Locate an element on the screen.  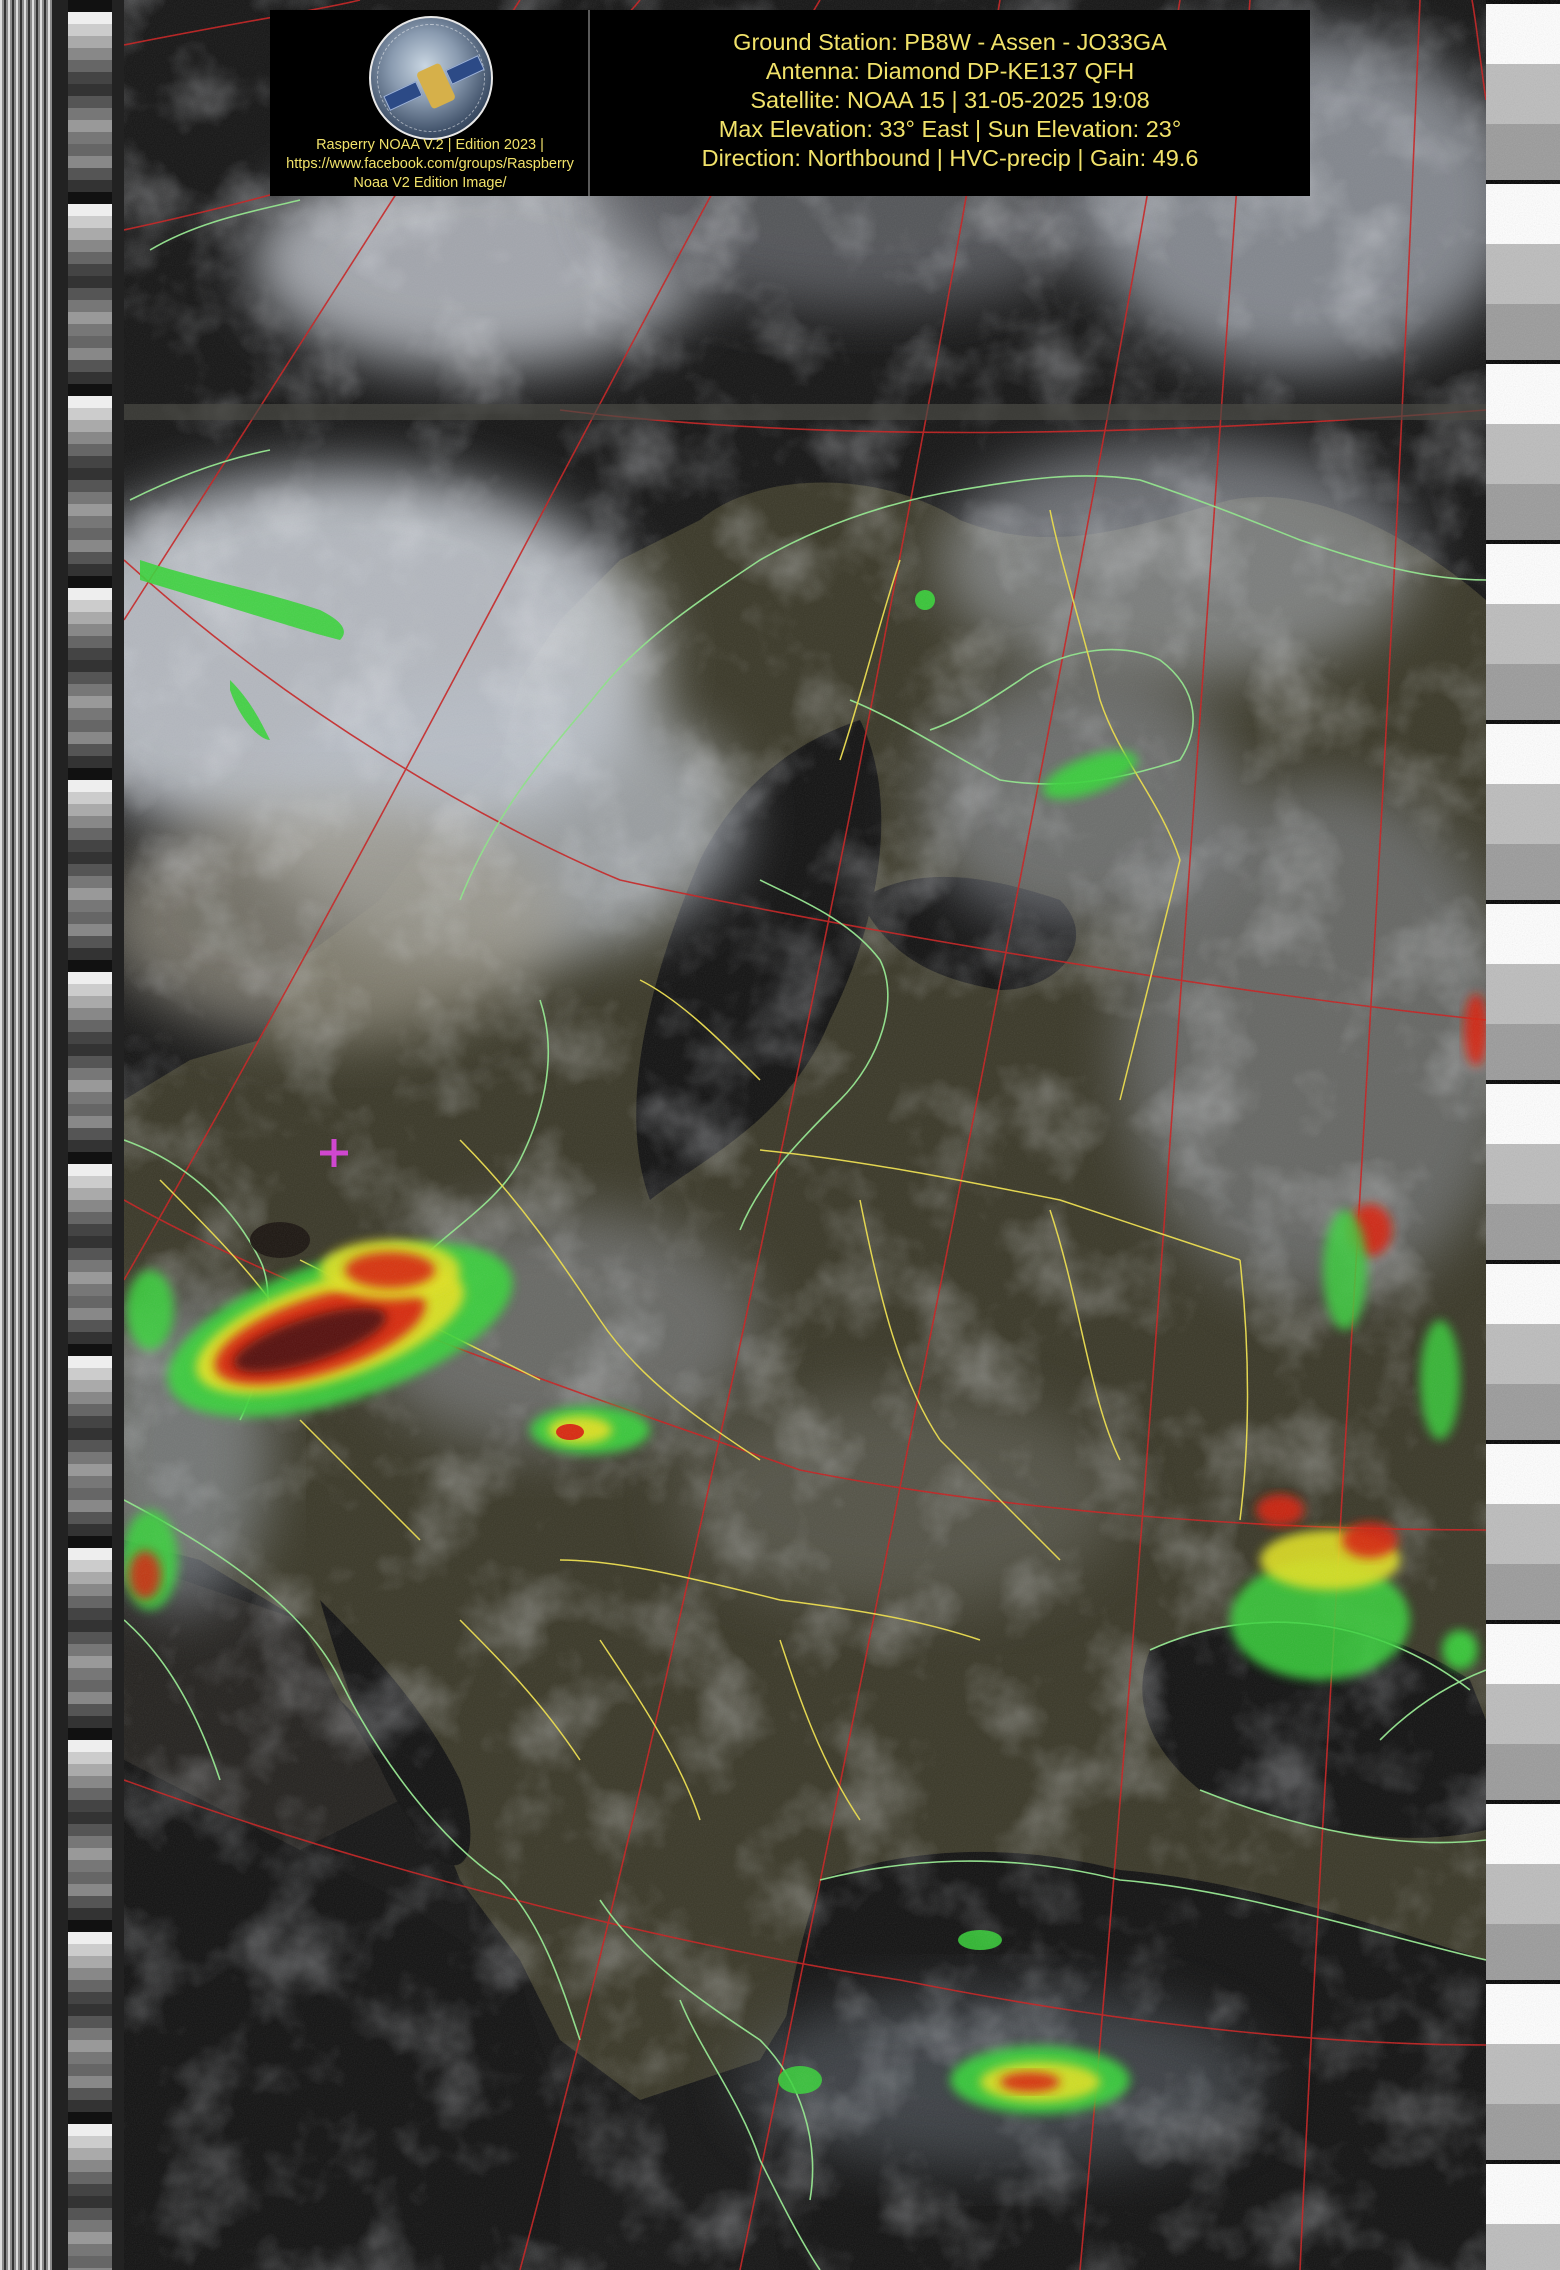
logo-caption-line: Noaa V2 Edition Image/ is located at coordinates (430, 183).